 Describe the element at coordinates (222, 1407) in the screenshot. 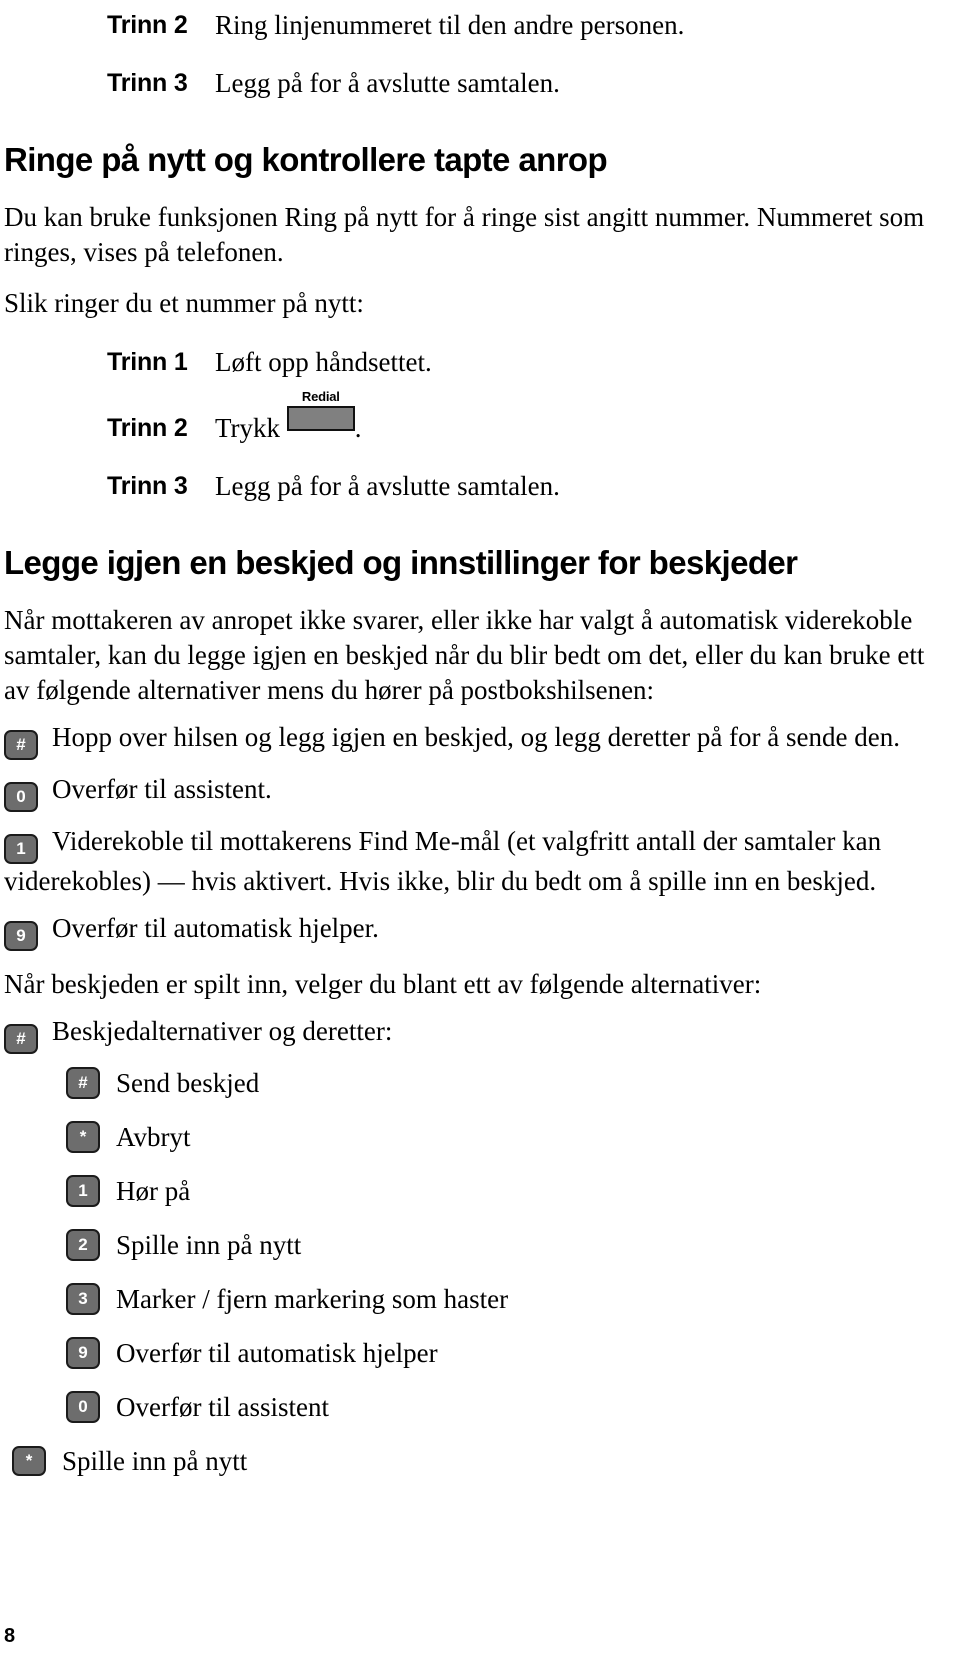

I see `sub-option-text: Overfør til assistent` at that location.